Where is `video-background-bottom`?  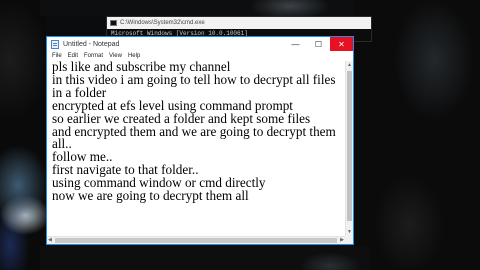 video-background-bottom is located at coordinates (205, 258).